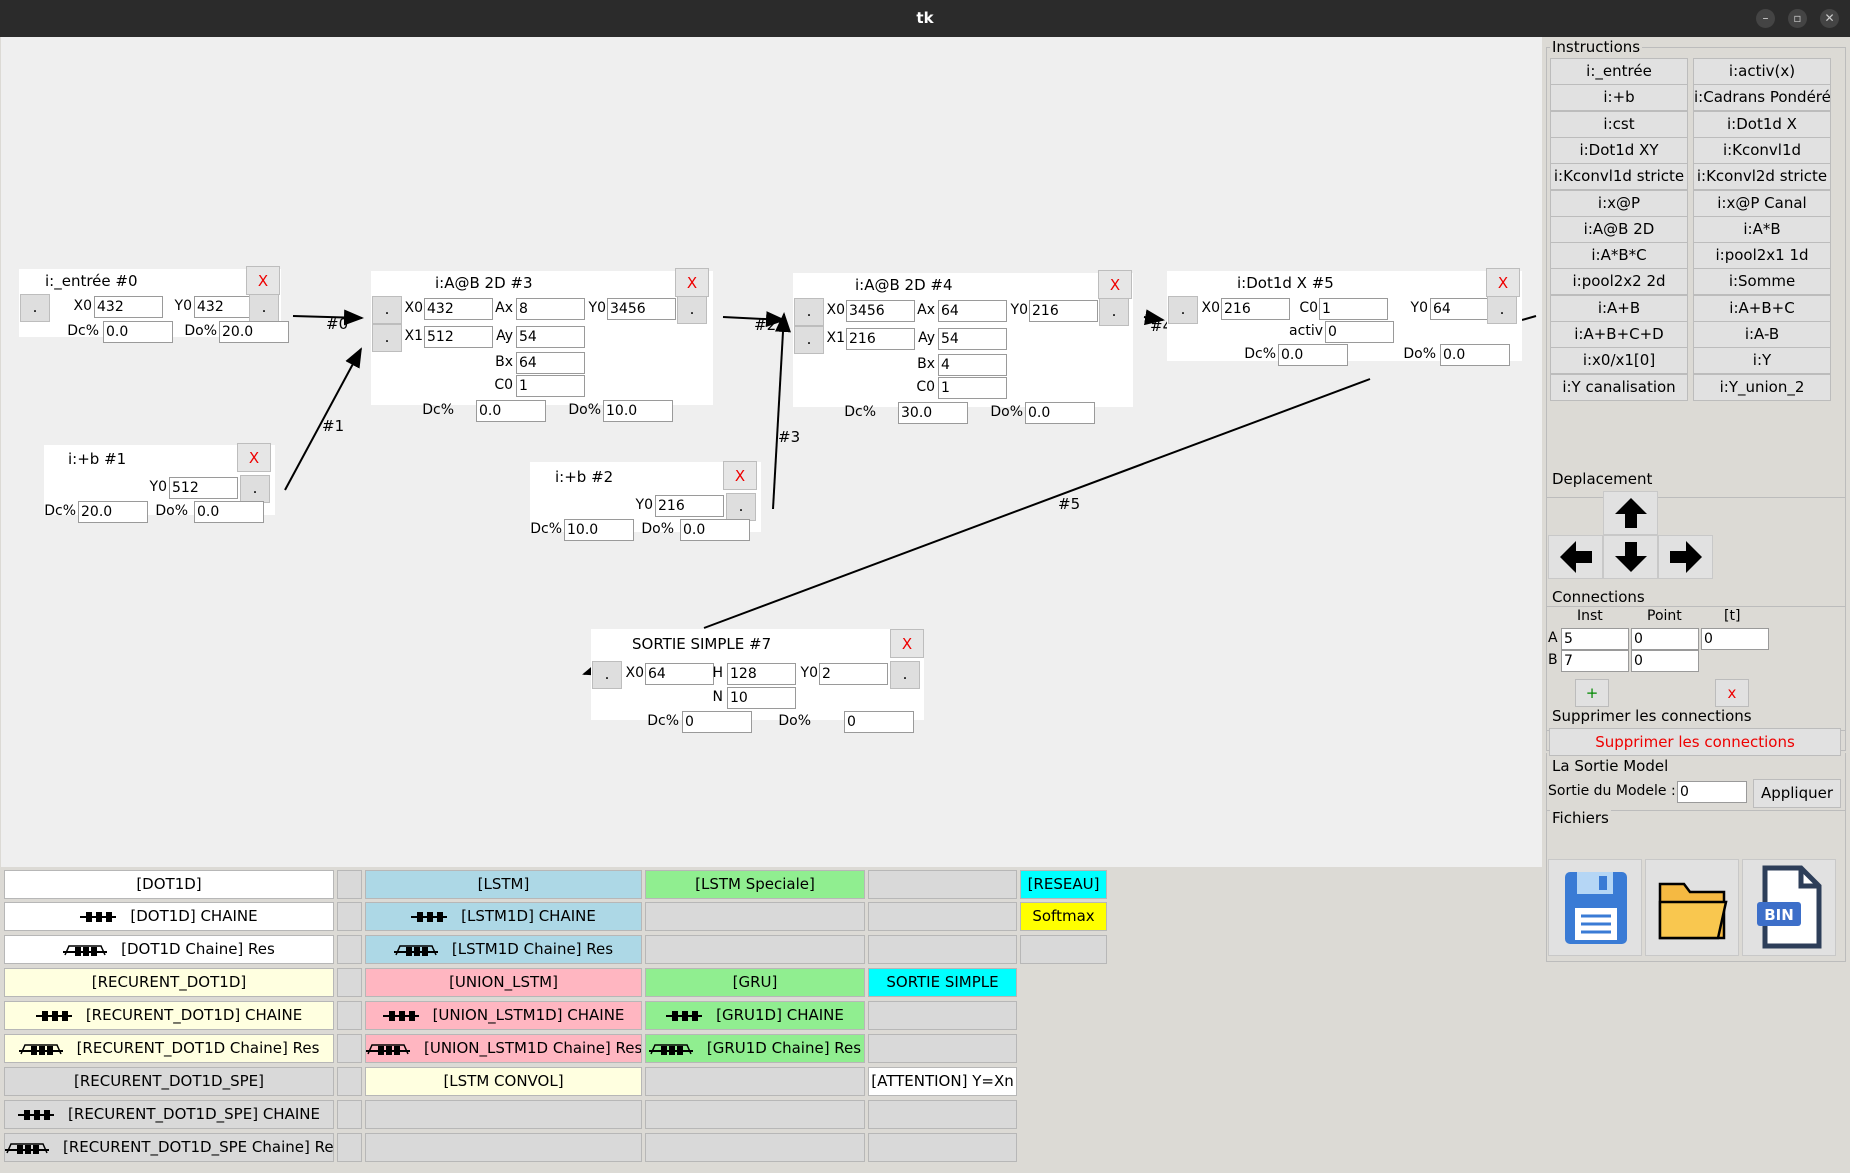 The width and height of the screenshot is (1850, 1173). Describe the element at coordinates (1695, 742) in the screenshot. I see `supprimer-connections-button: Supprimer les connections` at that location.